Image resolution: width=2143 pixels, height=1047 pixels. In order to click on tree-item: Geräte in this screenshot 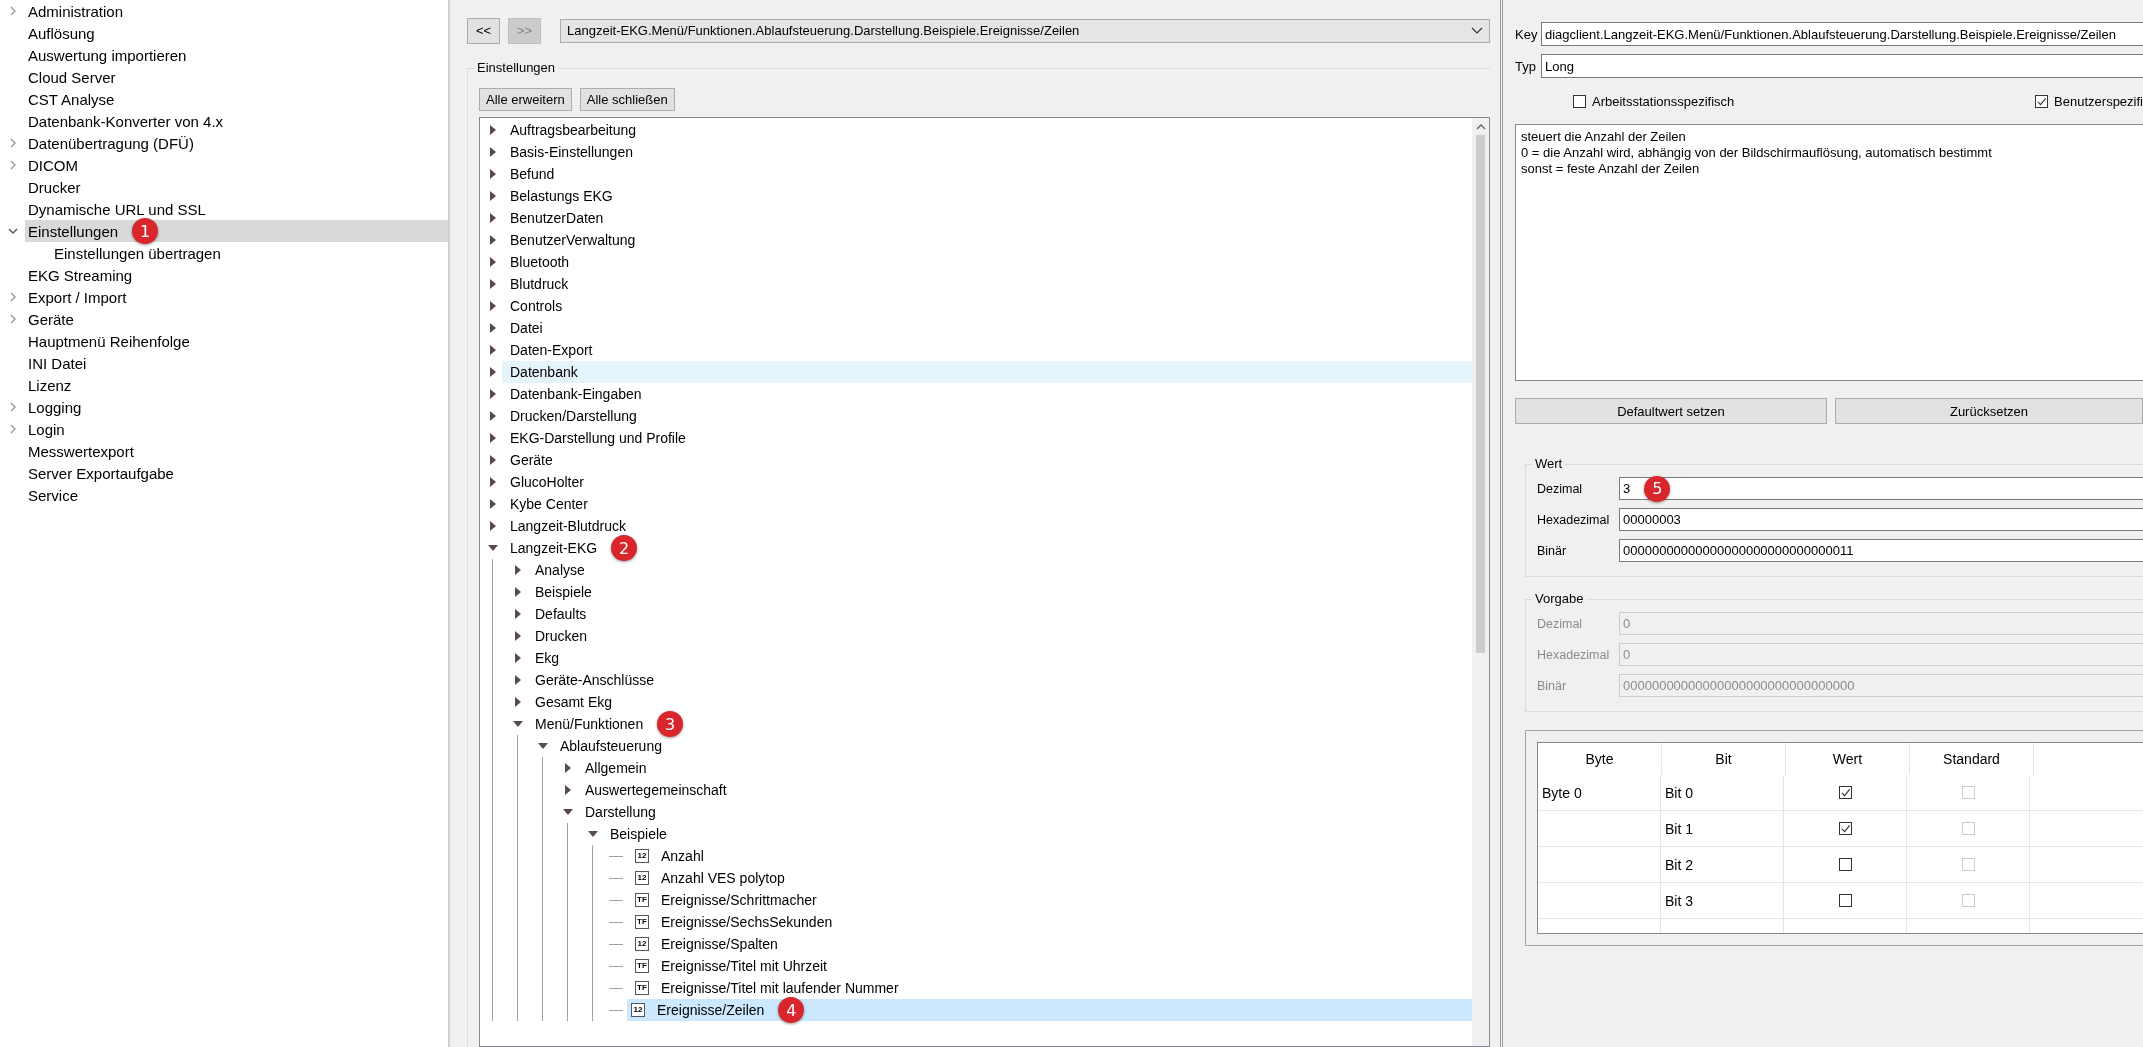, I will do `click(987, 460)`.